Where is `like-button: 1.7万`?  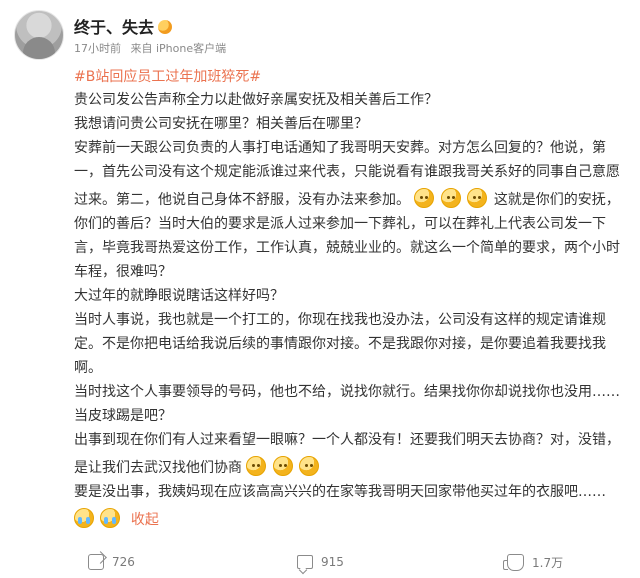 like-button: 1.7万 is located at coordinates (533, 562).